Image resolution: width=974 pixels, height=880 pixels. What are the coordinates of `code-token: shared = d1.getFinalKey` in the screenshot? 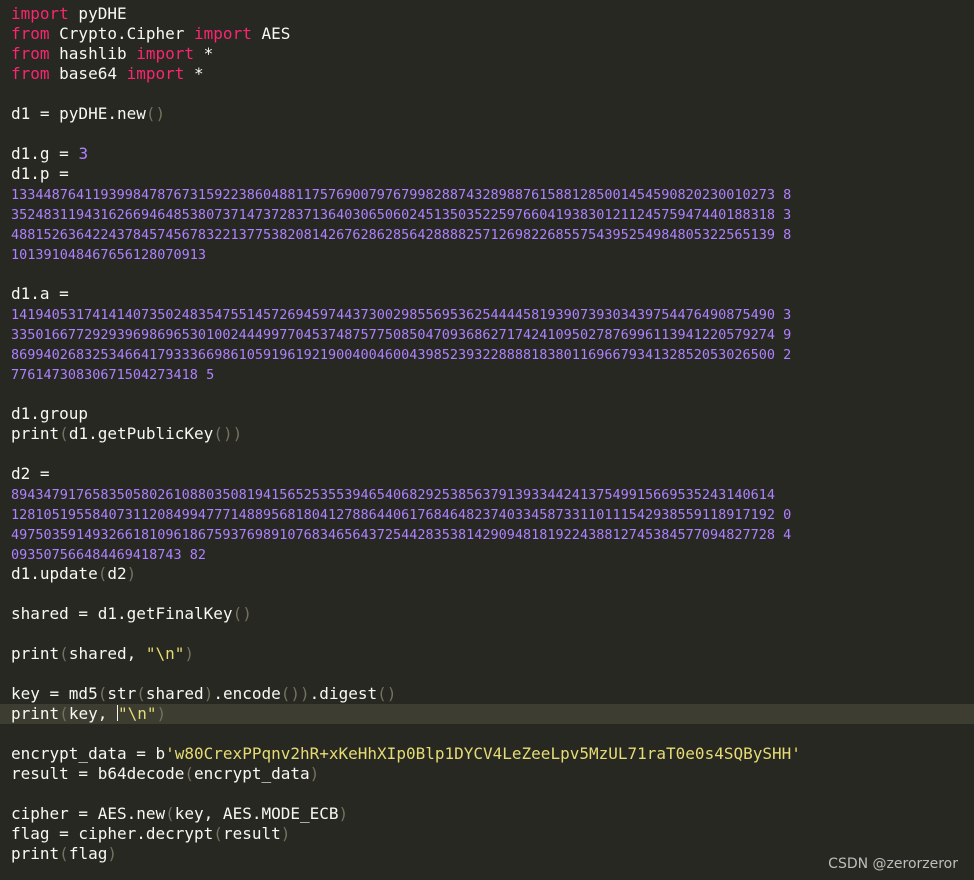 It's located at (122, 613).